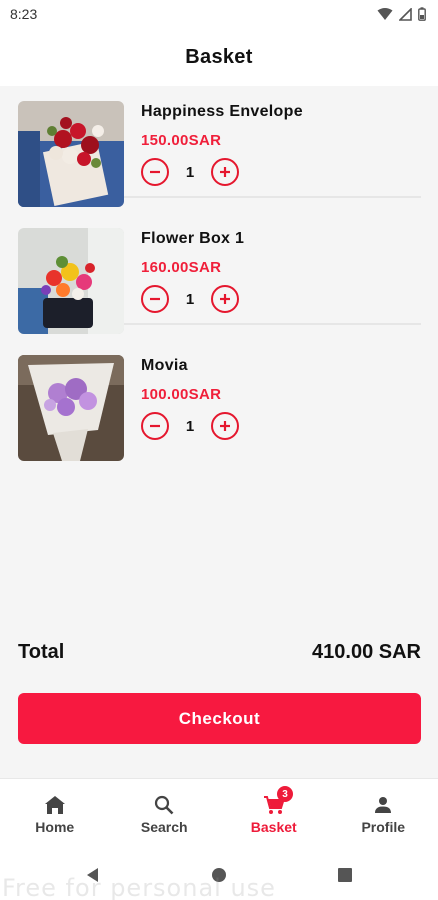  Describe the element at coordinates (219, 652) in the screenshot. I see `total-row: Total 410.00 SAR` at that location.